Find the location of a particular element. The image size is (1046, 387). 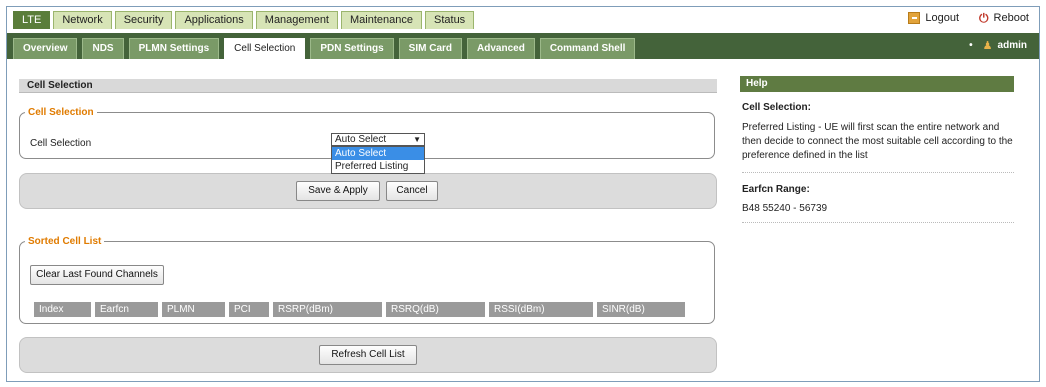

option-auto-select: Auto Select is located at coordinates (378, 153).